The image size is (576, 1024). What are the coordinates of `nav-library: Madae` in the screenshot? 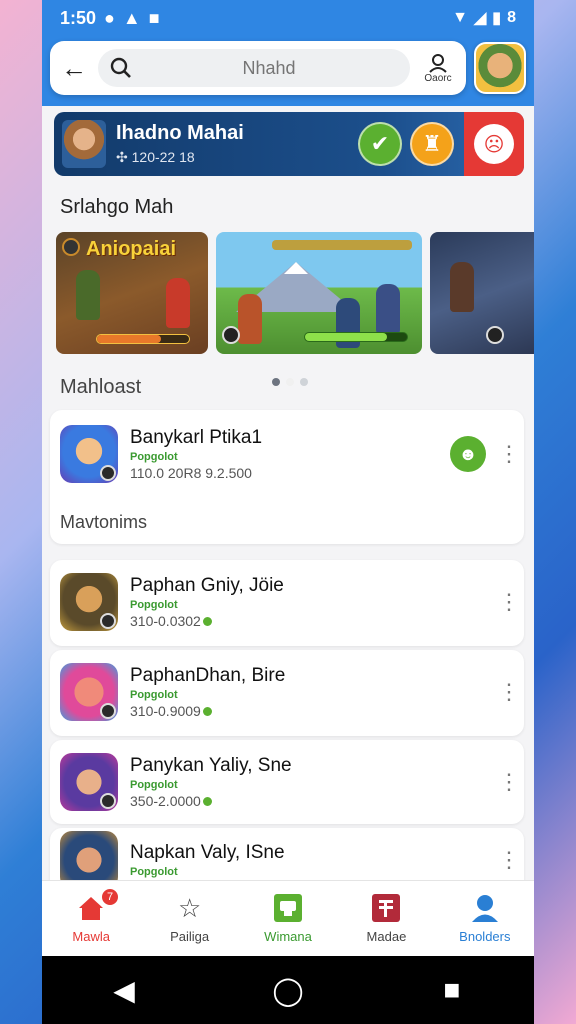 It's located at (386, 918).